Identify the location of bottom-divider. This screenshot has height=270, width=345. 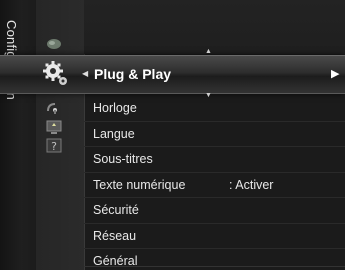
(214, 266).